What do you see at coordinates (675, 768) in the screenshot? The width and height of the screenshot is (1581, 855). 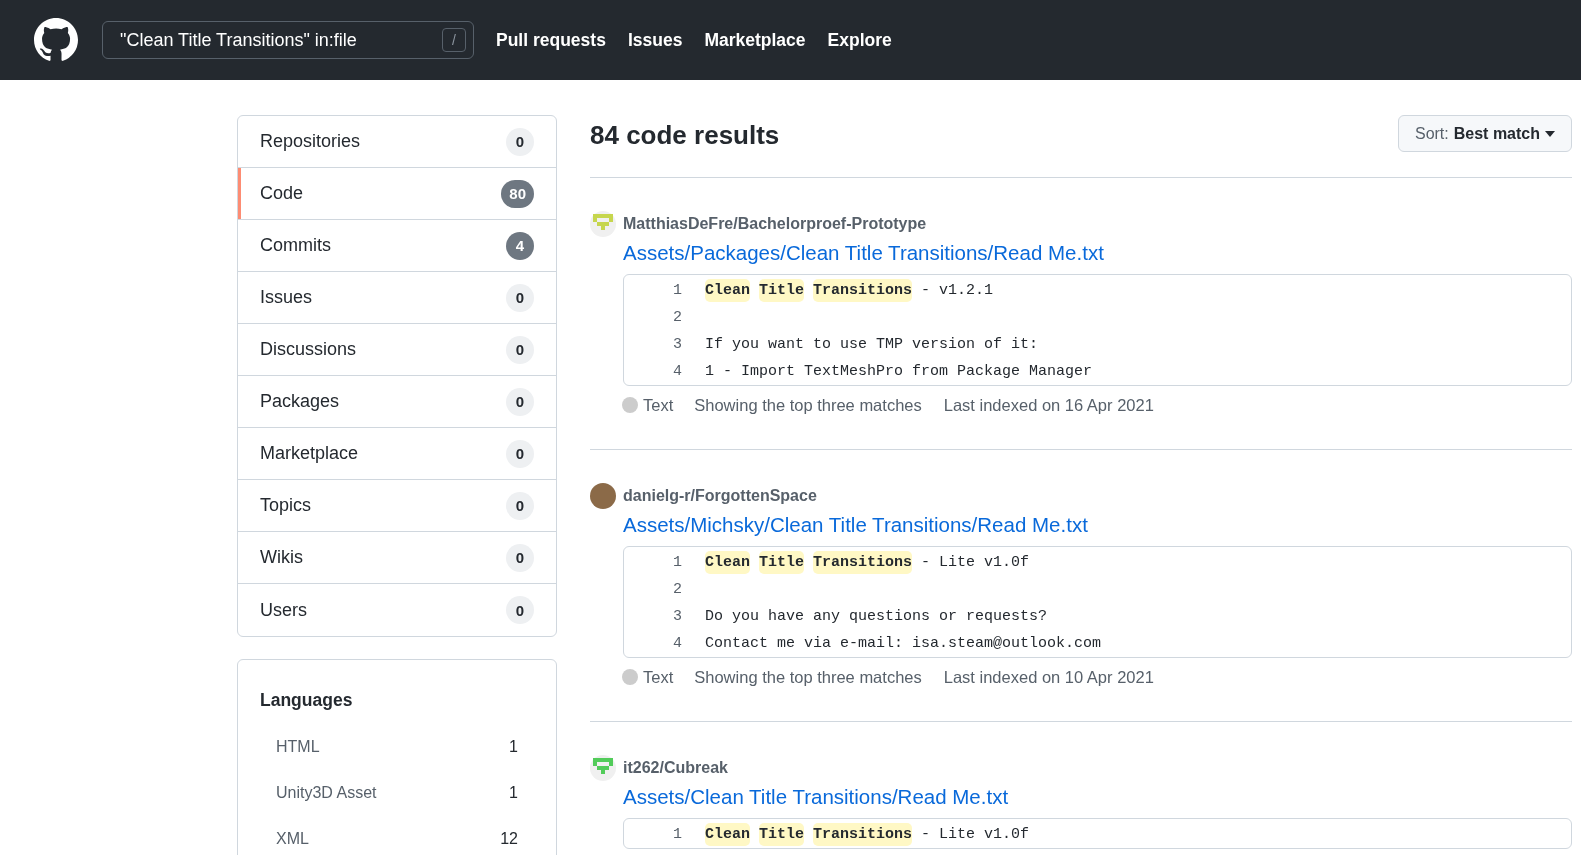 I see `repo-link: it262/Cubreak` at bounding box center [675, 768].